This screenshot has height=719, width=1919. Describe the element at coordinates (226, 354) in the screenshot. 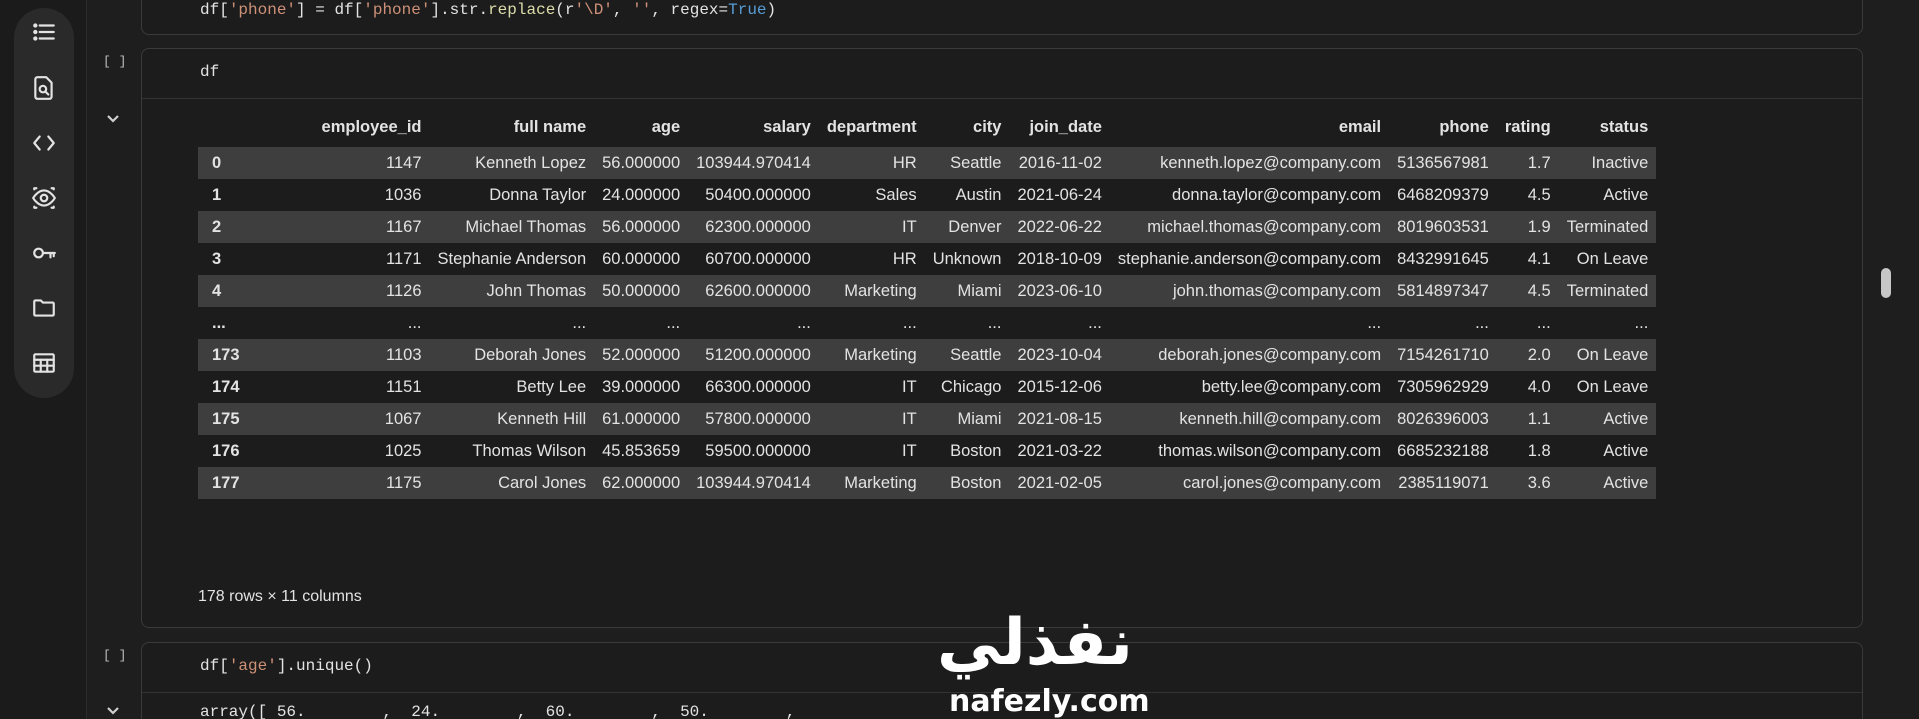

I see `row-index-cell: 173` at that location.